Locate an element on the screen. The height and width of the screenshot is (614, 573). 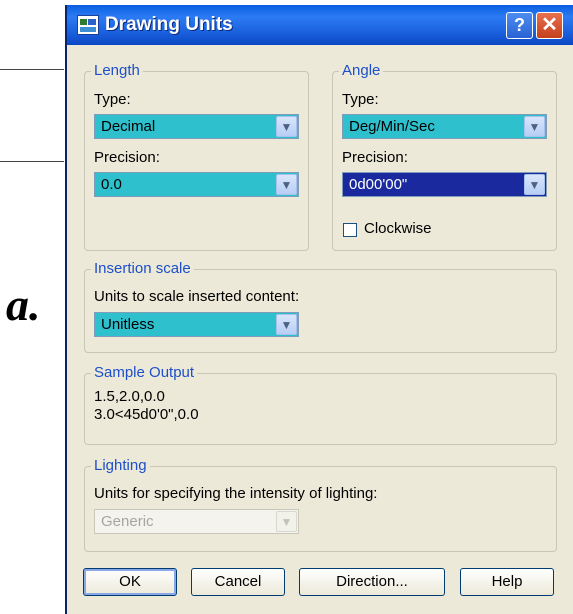
scan-line-top is located at coordinates (32, 69).